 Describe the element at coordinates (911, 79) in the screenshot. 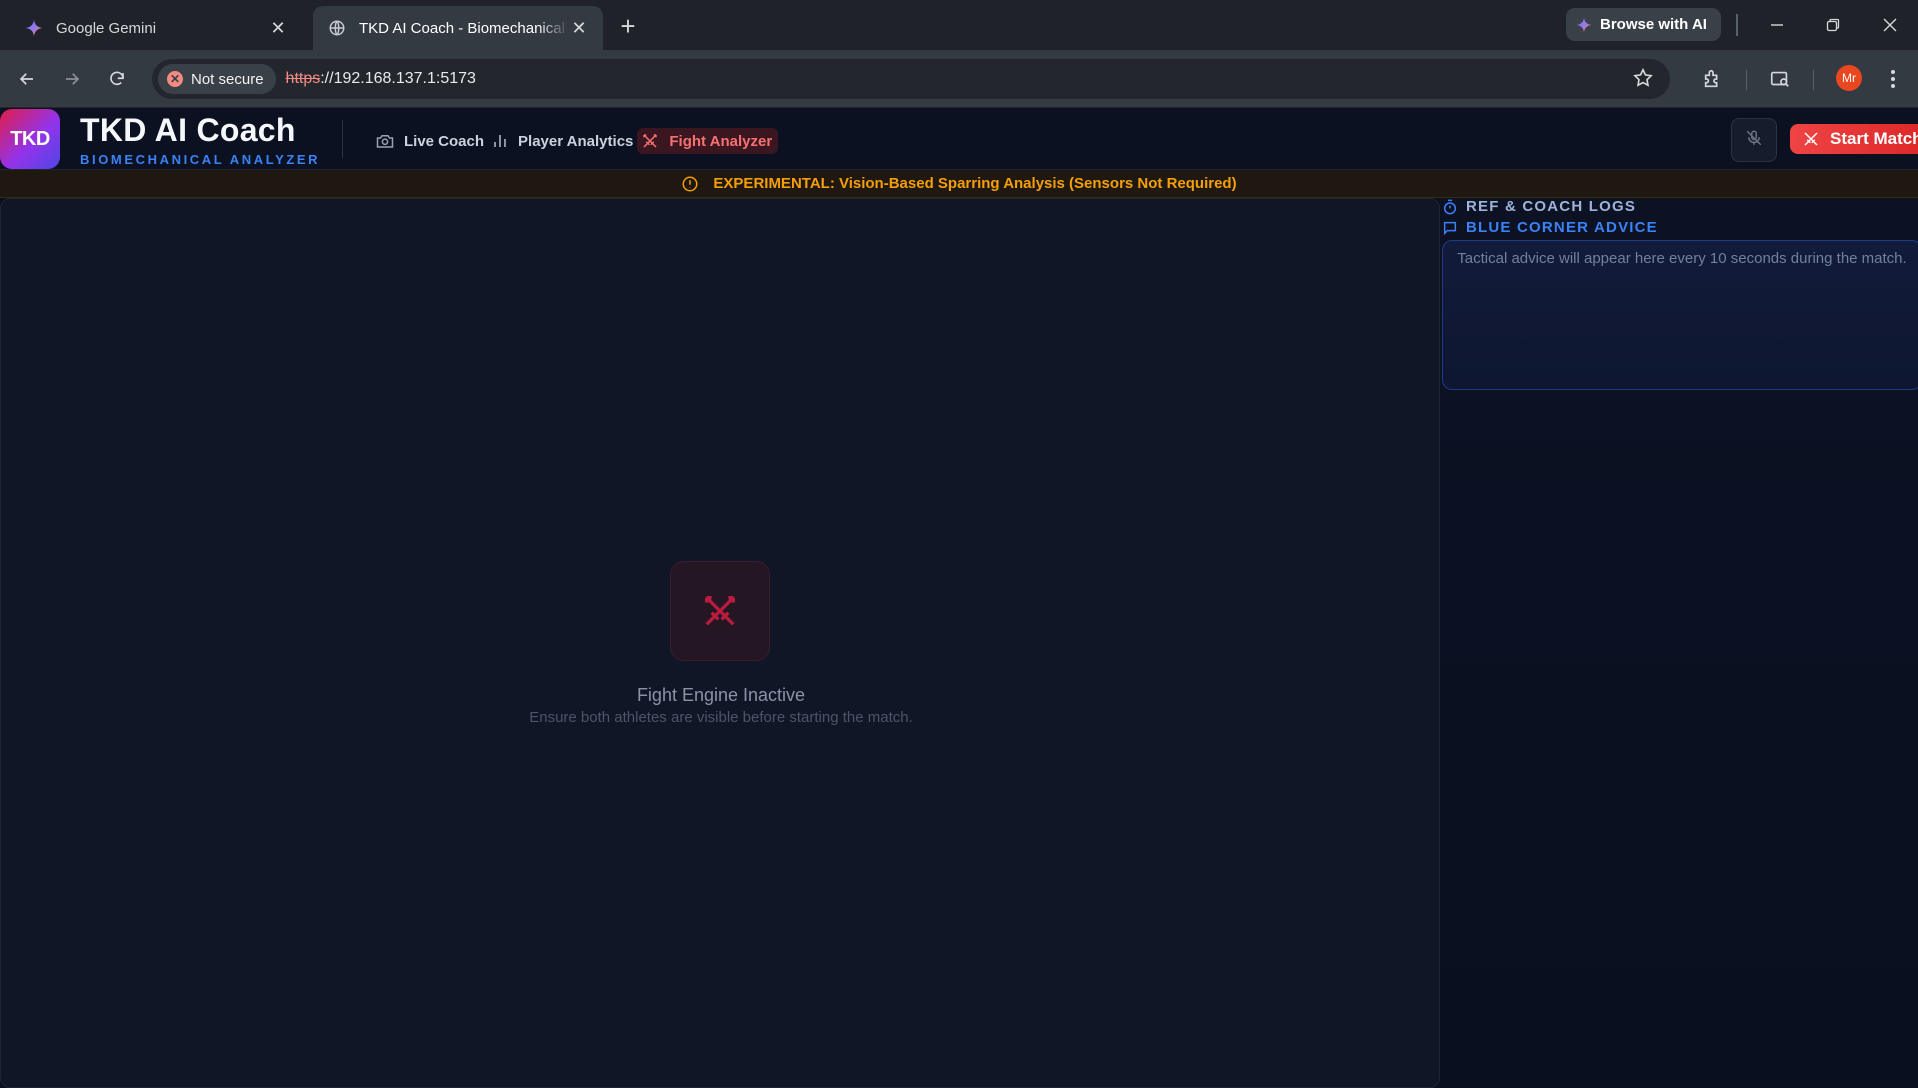

I see `address-bar: ✕ Not secure https://192.168.137.1:5173` at that location.